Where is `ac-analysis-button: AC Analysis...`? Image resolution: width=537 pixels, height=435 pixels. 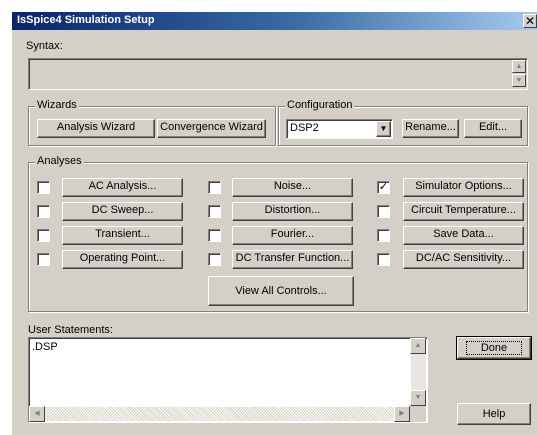
ac-analysis-button: AC Analysis... is located at coordinates (122, 187).